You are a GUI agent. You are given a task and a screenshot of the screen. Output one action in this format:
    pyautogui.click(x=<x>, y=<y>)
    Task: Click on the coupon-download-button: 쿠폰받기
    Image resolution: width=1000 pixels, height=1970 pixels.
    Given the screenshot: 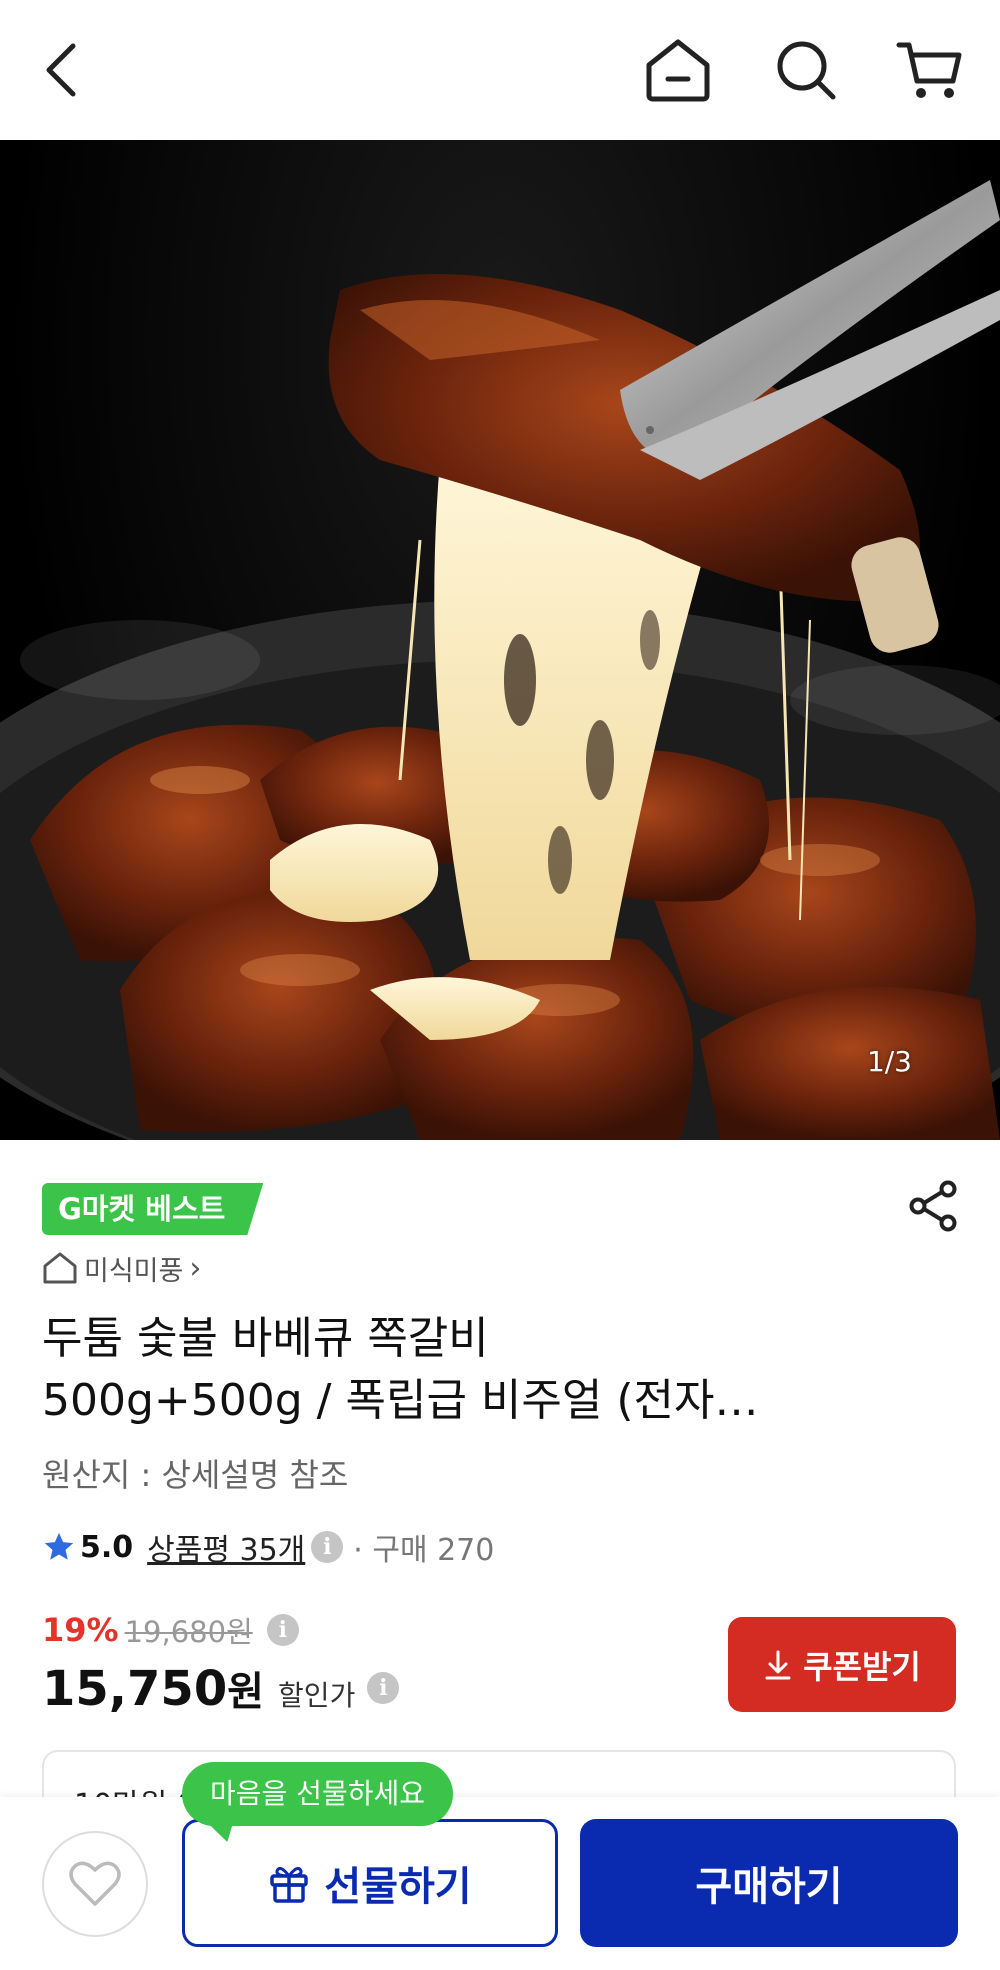 What is the action you would take?
    pyautogui.click(x=842, y=1664)
    